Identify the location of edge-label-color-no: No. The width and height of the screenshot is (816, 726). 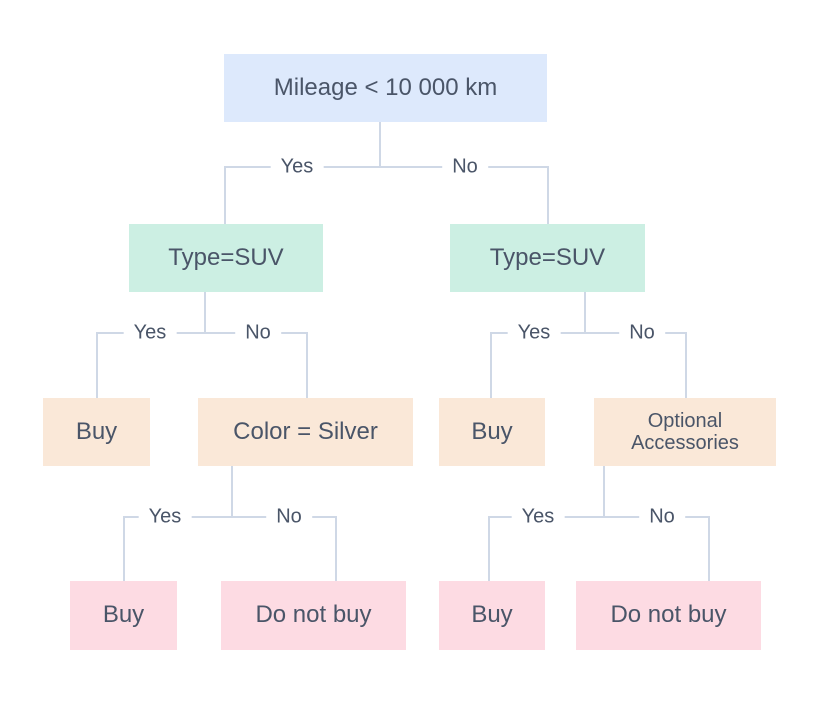
(289, 517).